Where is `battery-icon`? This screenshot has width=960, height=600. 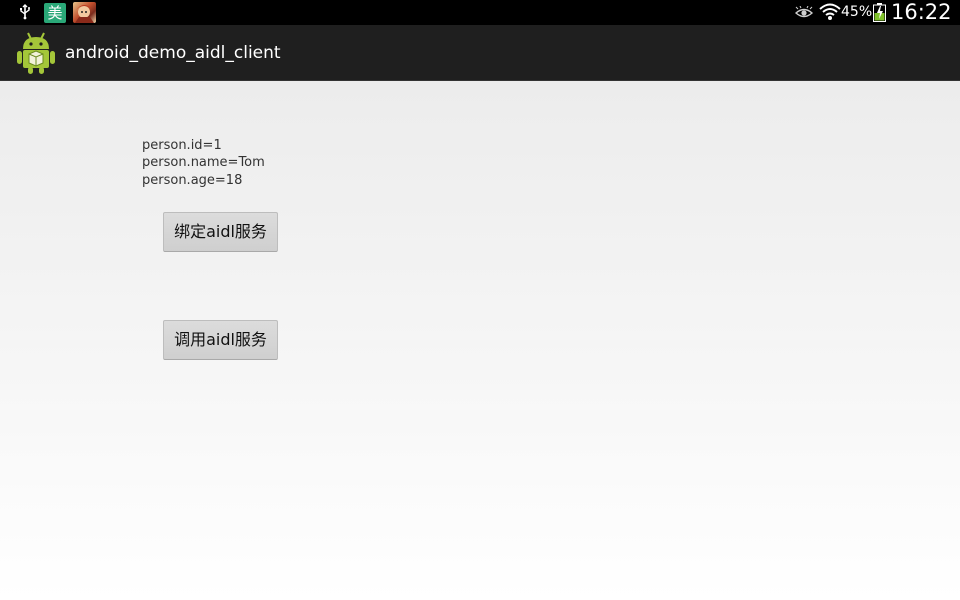
battery-icon is located at coordinates (879, 12).